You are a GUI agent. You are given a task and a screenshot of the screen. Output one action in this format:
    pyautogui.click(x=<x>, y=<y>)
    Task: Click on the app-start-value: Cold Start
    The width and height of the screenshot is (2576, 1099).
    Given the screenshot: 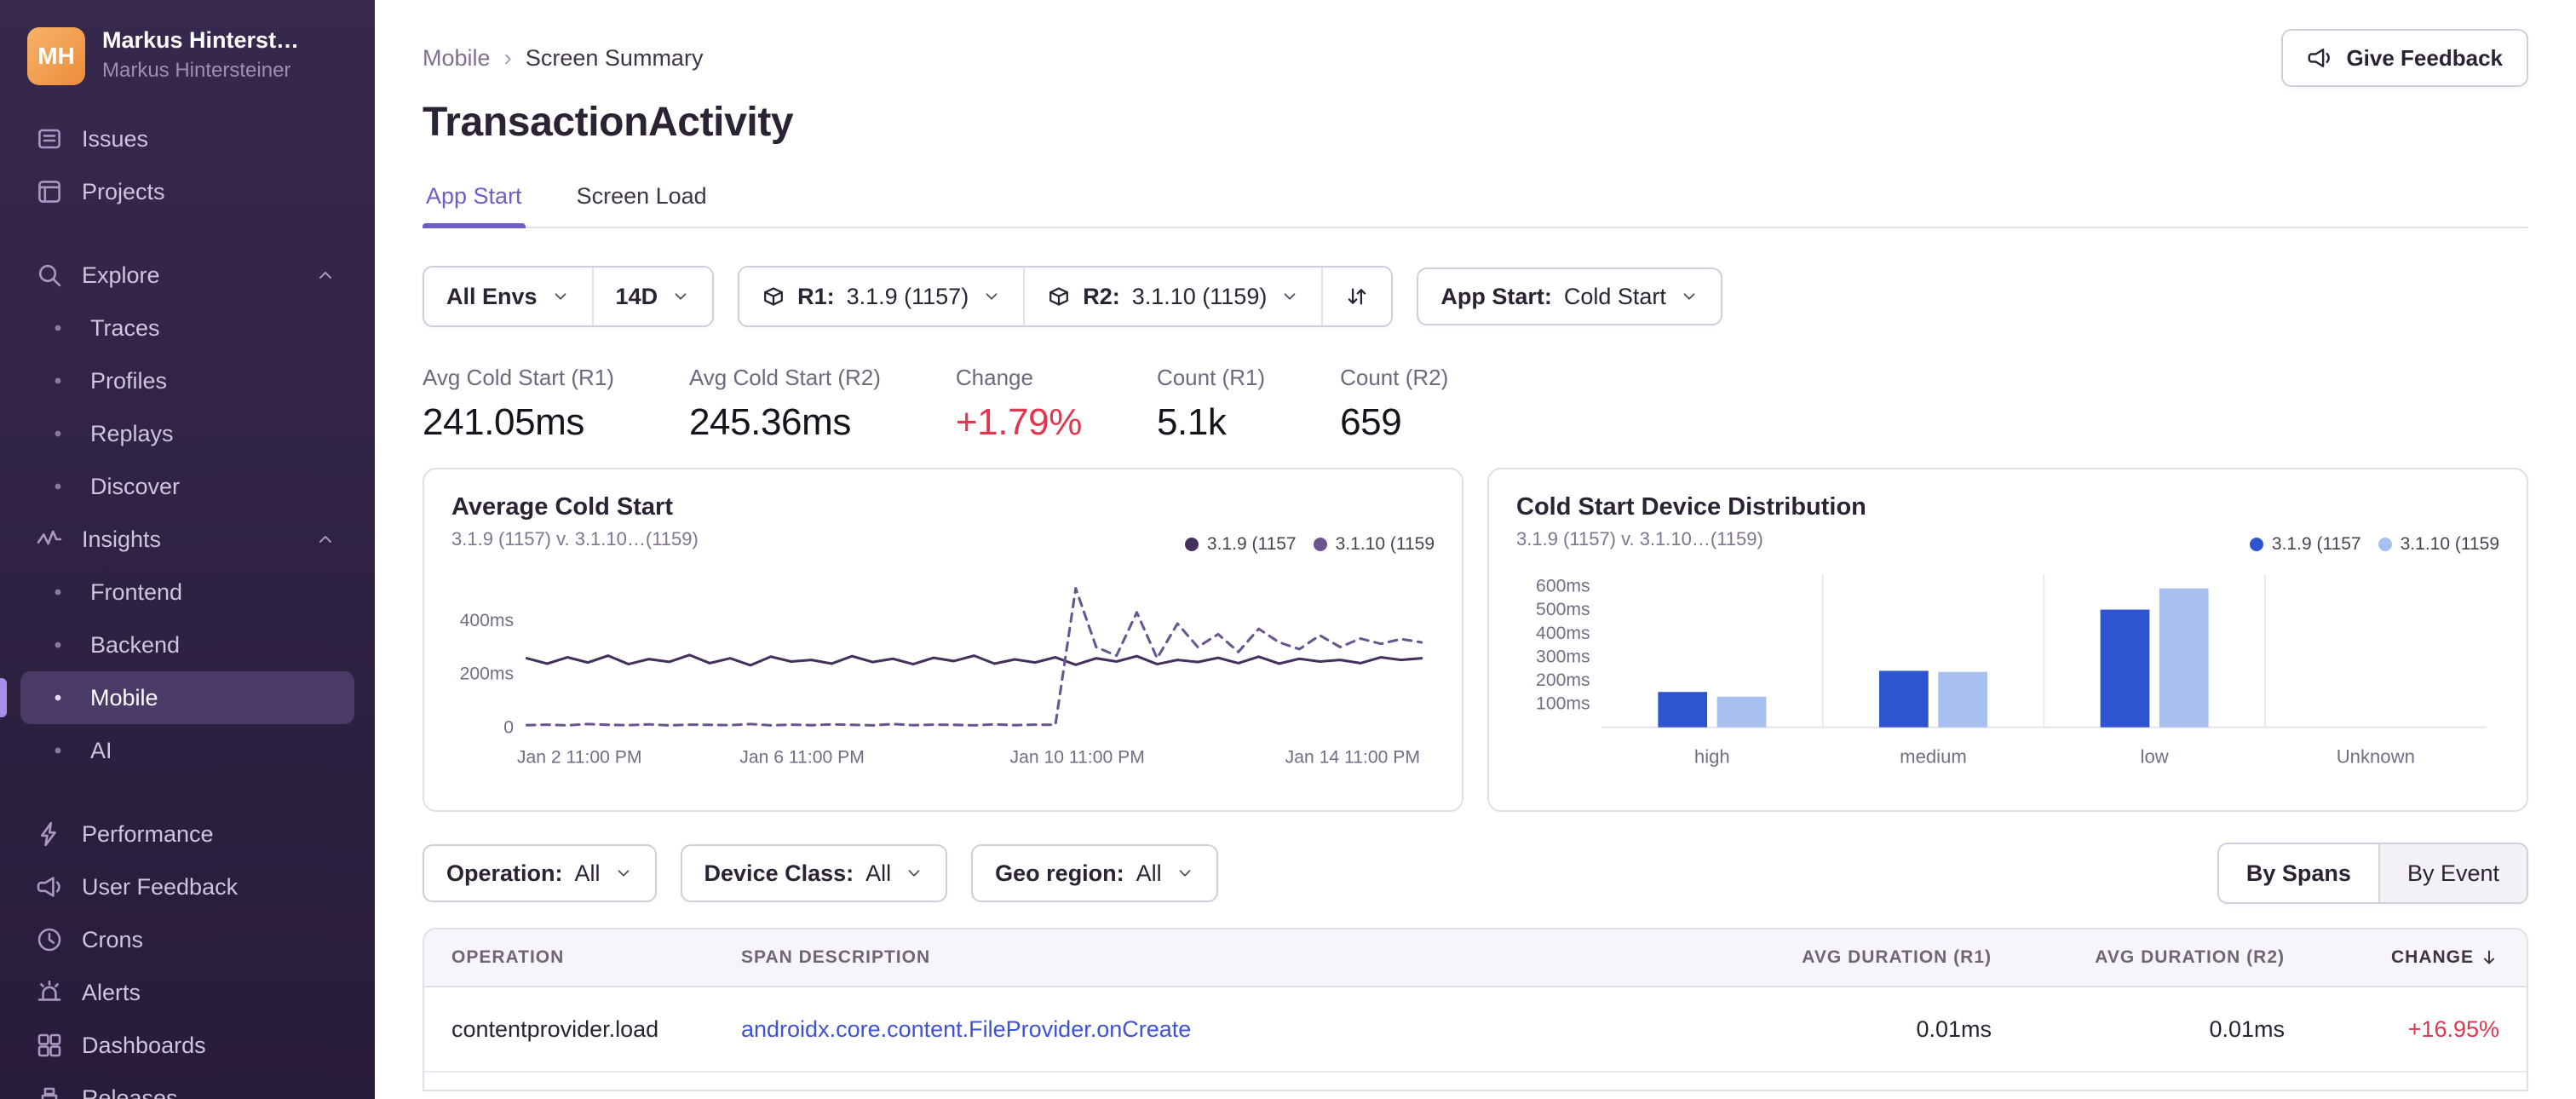 What is the action you would take?
    pyautogui.click(x=1614, y=296)
    